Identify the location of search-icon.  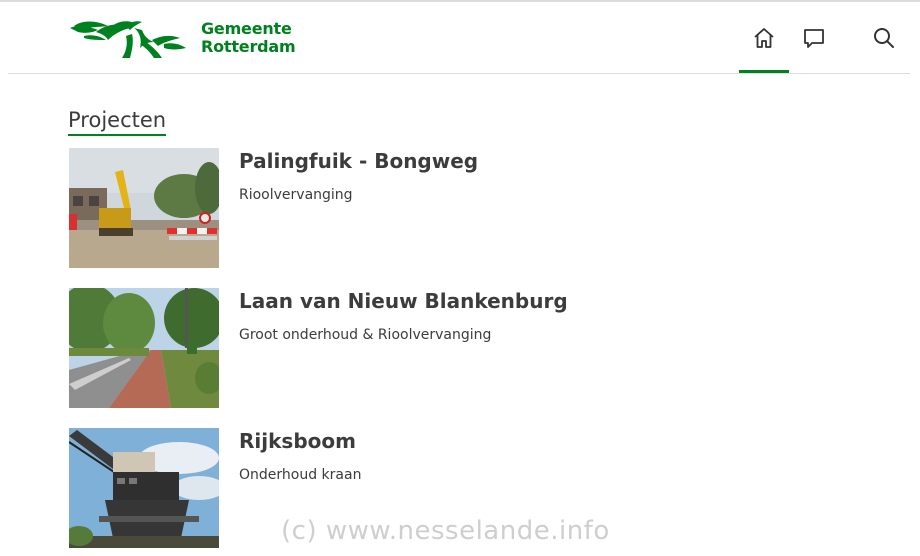
(884, 38).